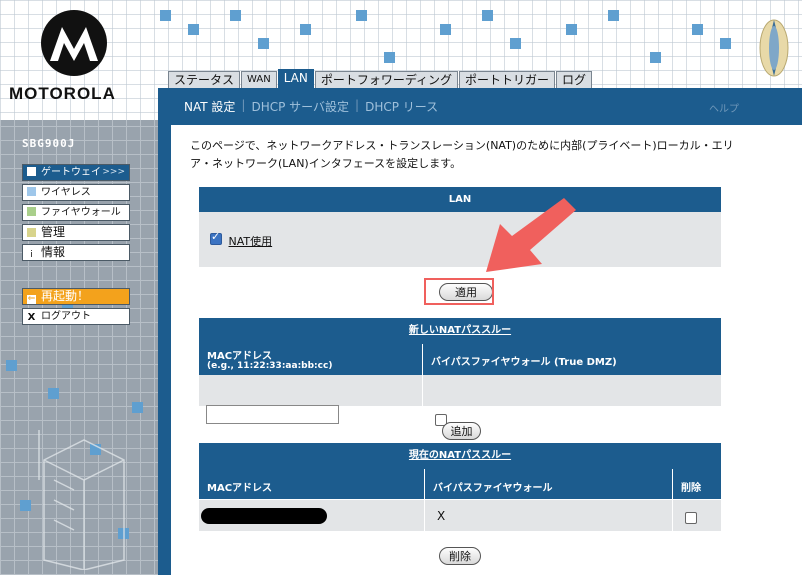 The width and height of the screenshot is (802, 575). What do you see at coordinates (300, 106) in the screenshot?
I see `subnav-dhcp-server: DHCP サーバ設定` at bounding box center [300, 106].